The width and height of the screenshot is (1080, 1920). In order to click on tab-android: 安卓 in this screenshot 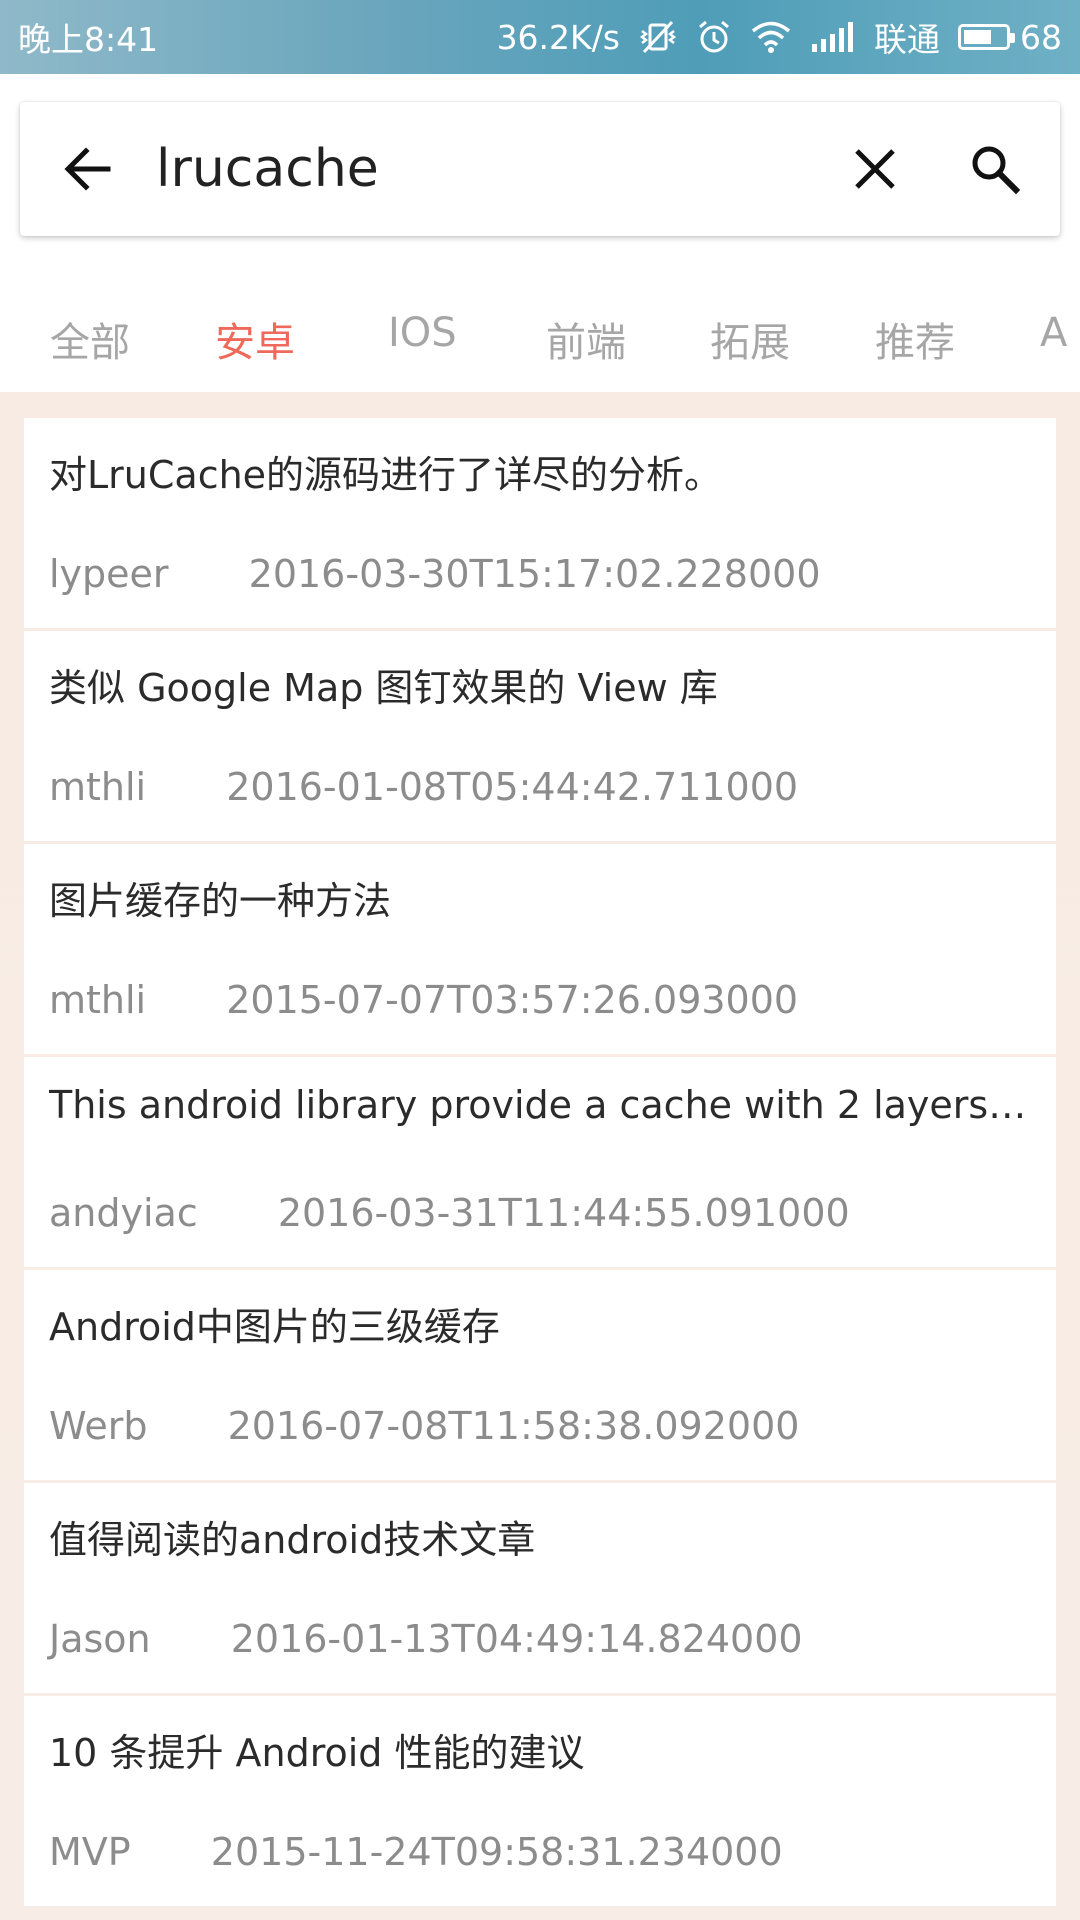, I will do `click(255, 339)`.